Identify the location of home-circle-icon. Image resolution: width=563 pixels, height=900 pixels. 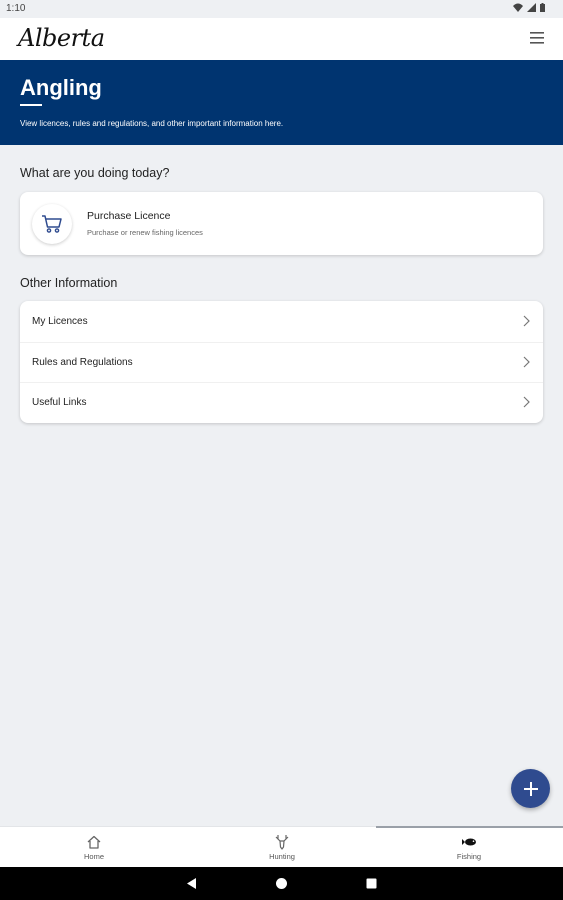
(281, 883).